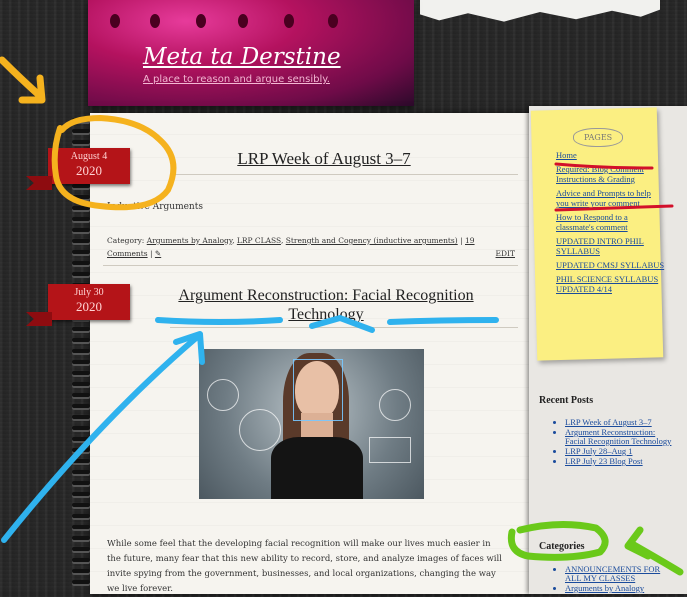  Describe the element at coordinates (32, 89) in the screenshot. I see `orange-arrow-head` at that location.